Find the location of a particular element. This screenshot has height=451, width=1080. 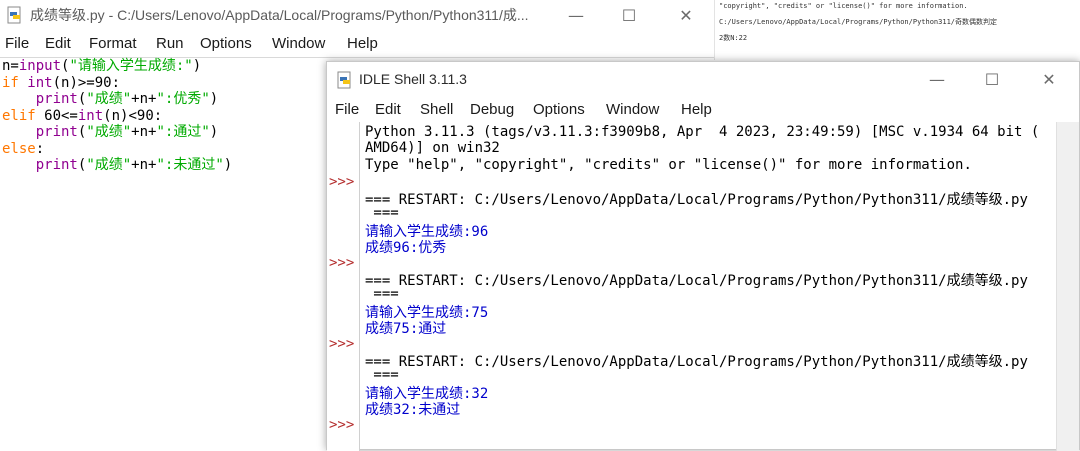

program-output: 成绩75:通过 is located at coordinates (406, 329).